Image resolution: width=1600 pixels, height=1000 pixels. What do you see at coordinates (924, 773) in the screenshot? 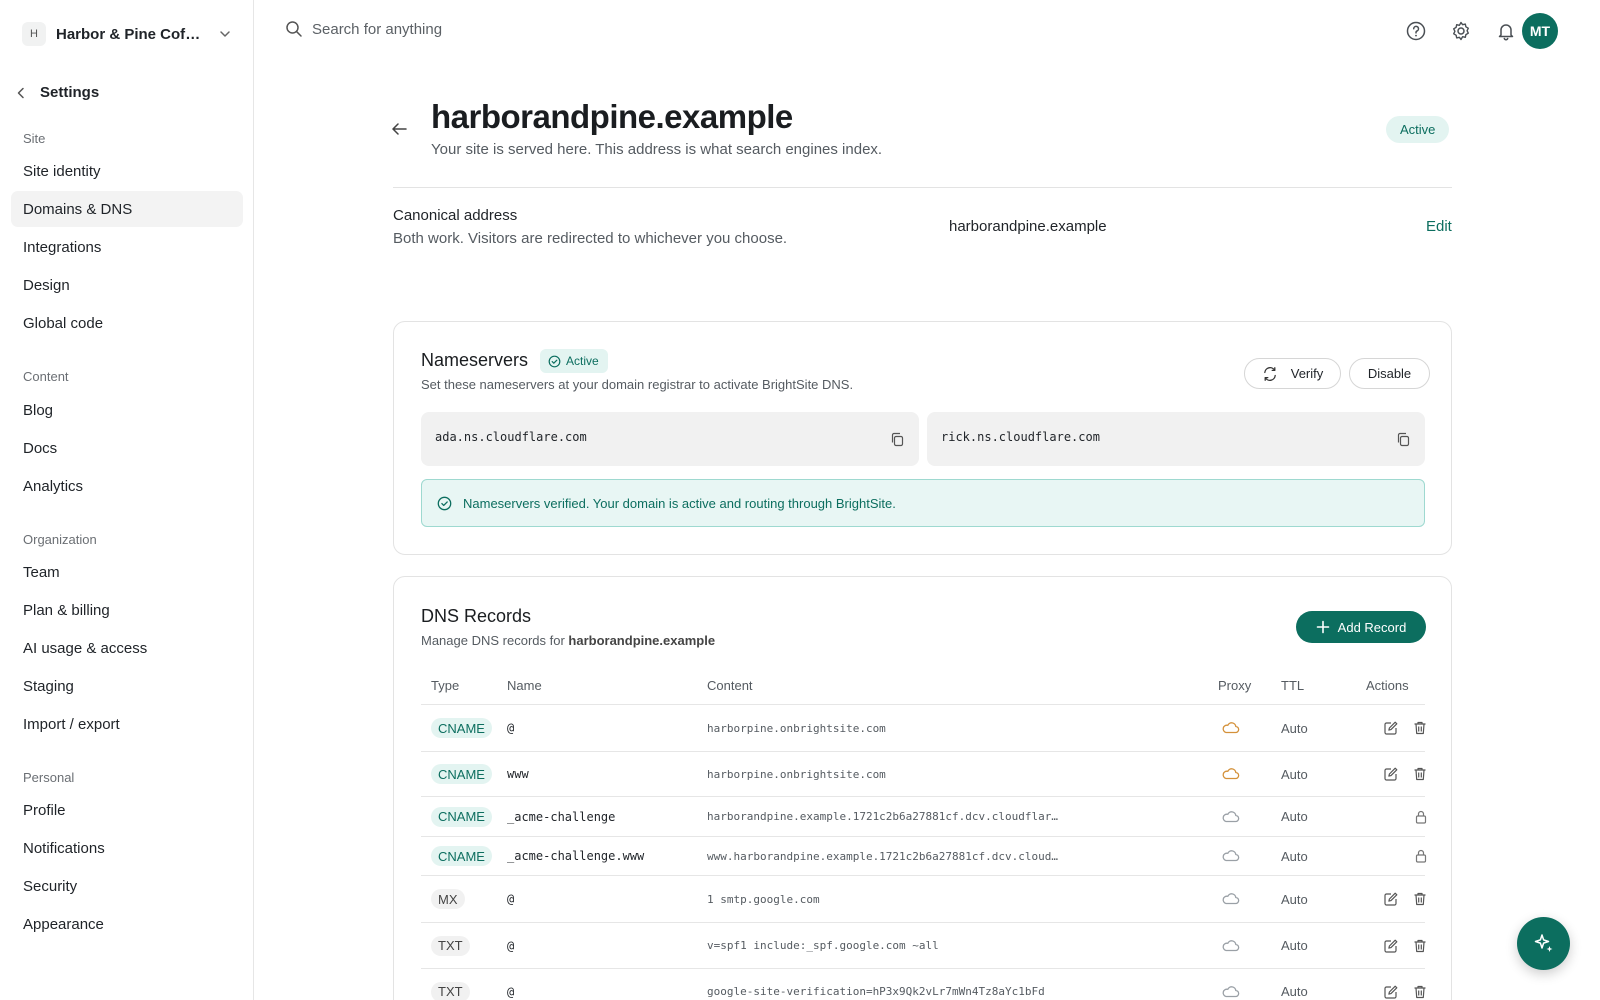
I see `table-row: CNAME www harborpine.onbrightsite.com Auto` at bounding box center [924, 773].